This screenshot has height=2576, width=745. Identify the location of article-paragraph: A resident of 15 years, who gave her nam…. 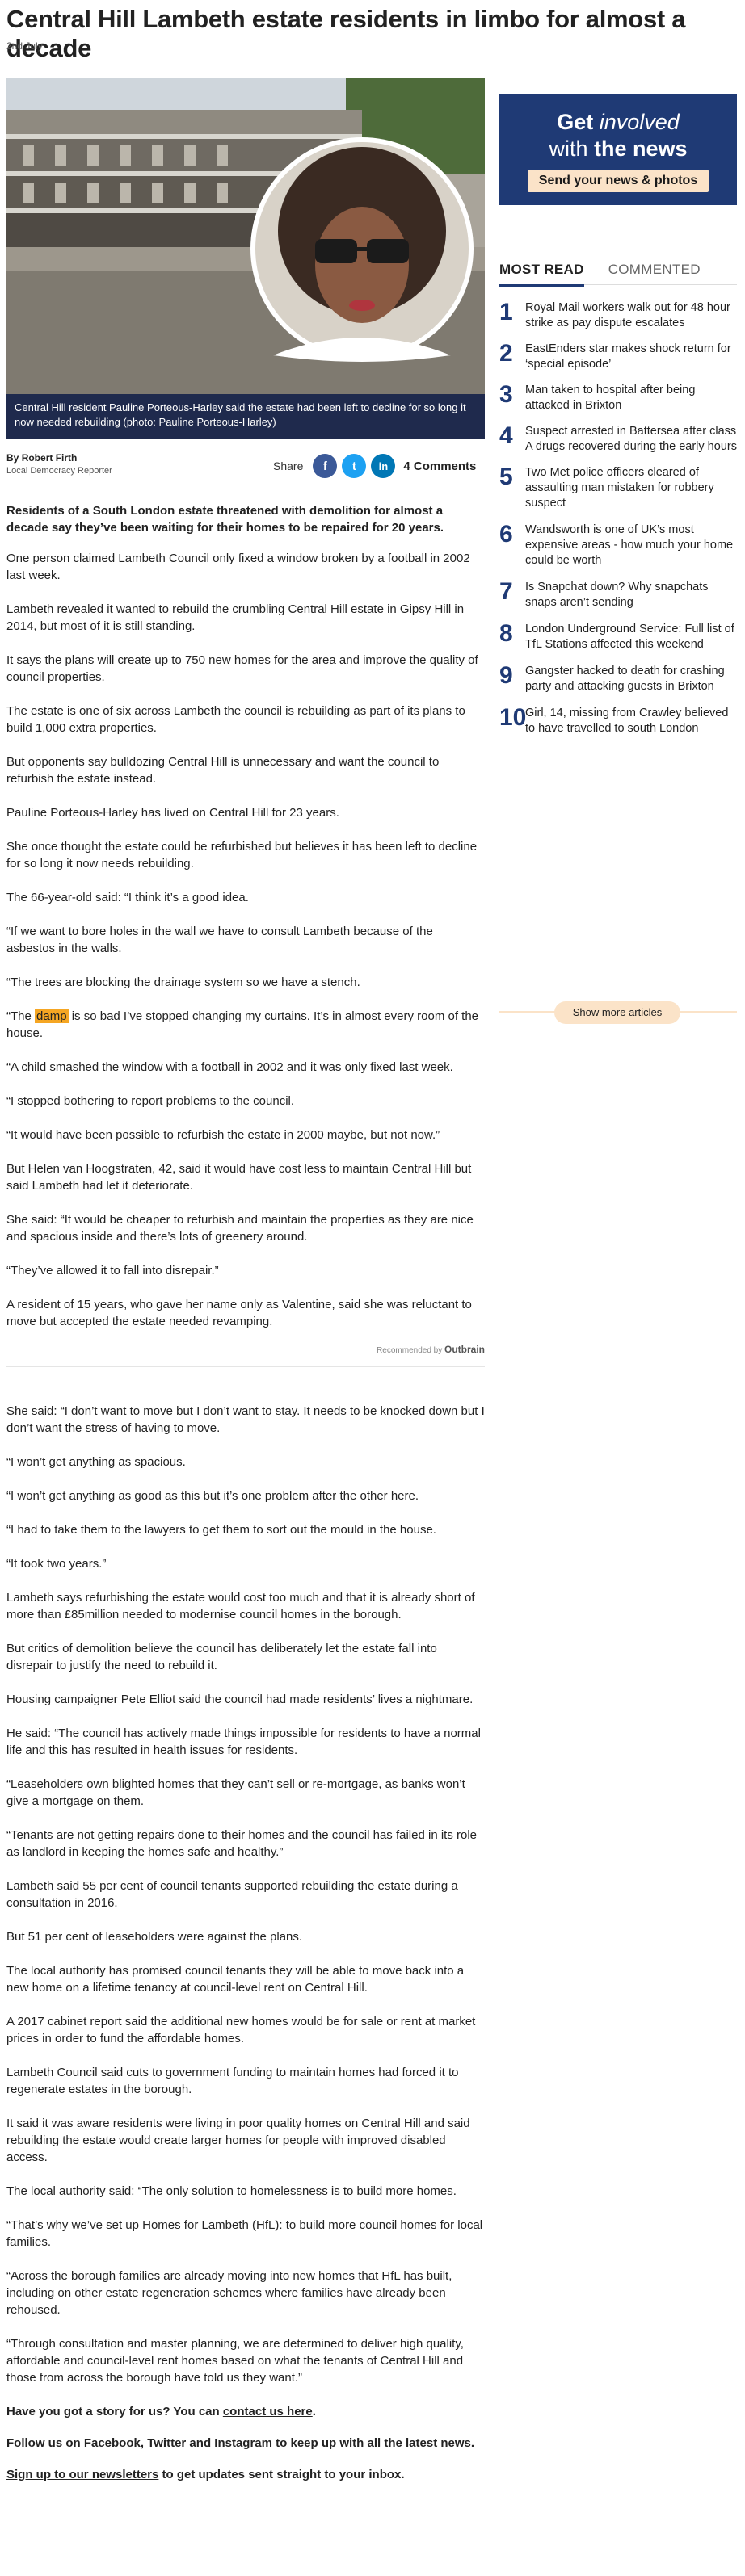
(239, 1313).